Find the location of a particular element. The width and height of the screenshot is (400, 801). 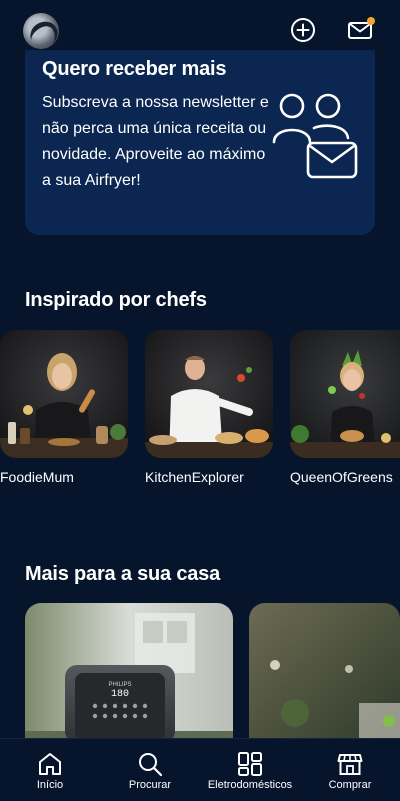

product-card-airfryer: PHILIPS 180 is located at coordinates (129, 673).